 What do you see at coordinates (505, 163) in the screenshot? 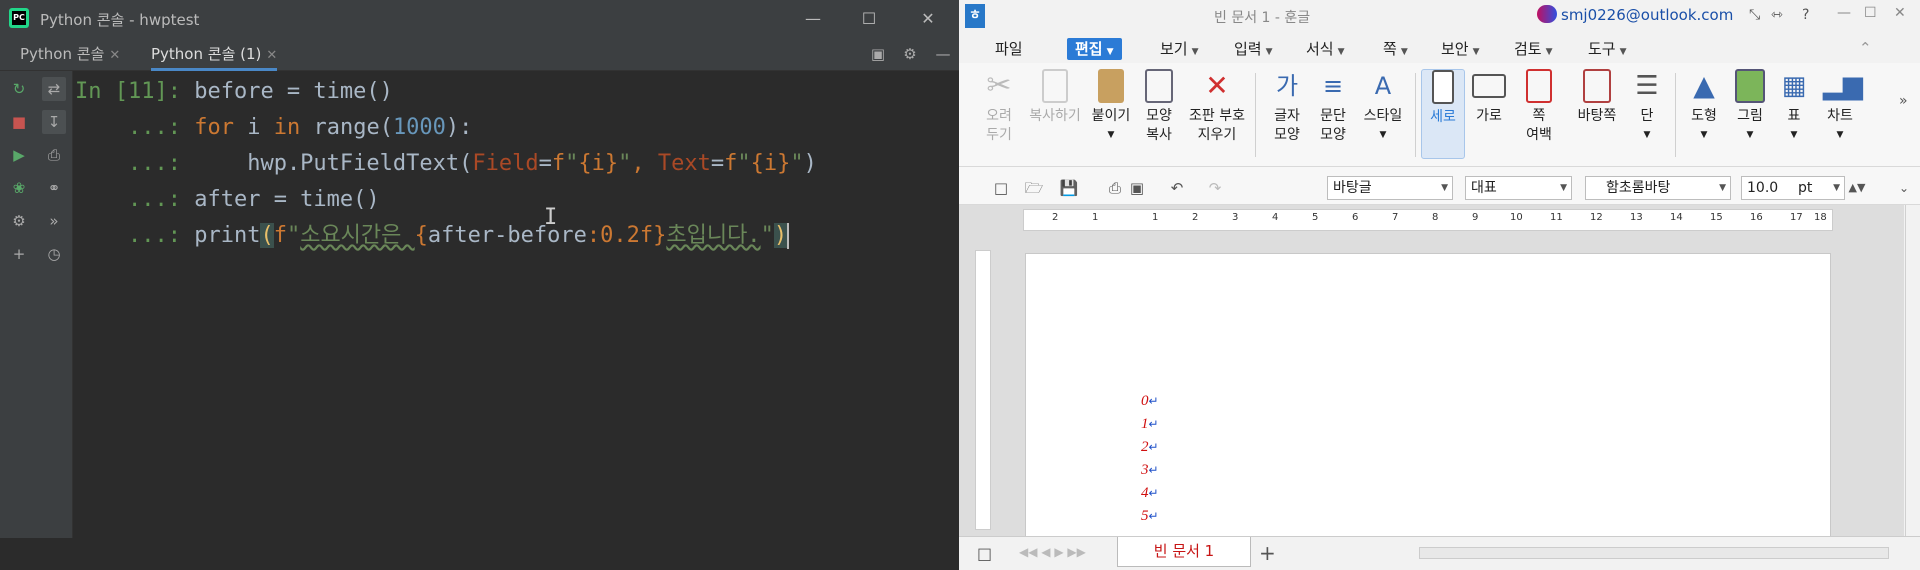
I see `param: Field` at bounding box center [505, 163].